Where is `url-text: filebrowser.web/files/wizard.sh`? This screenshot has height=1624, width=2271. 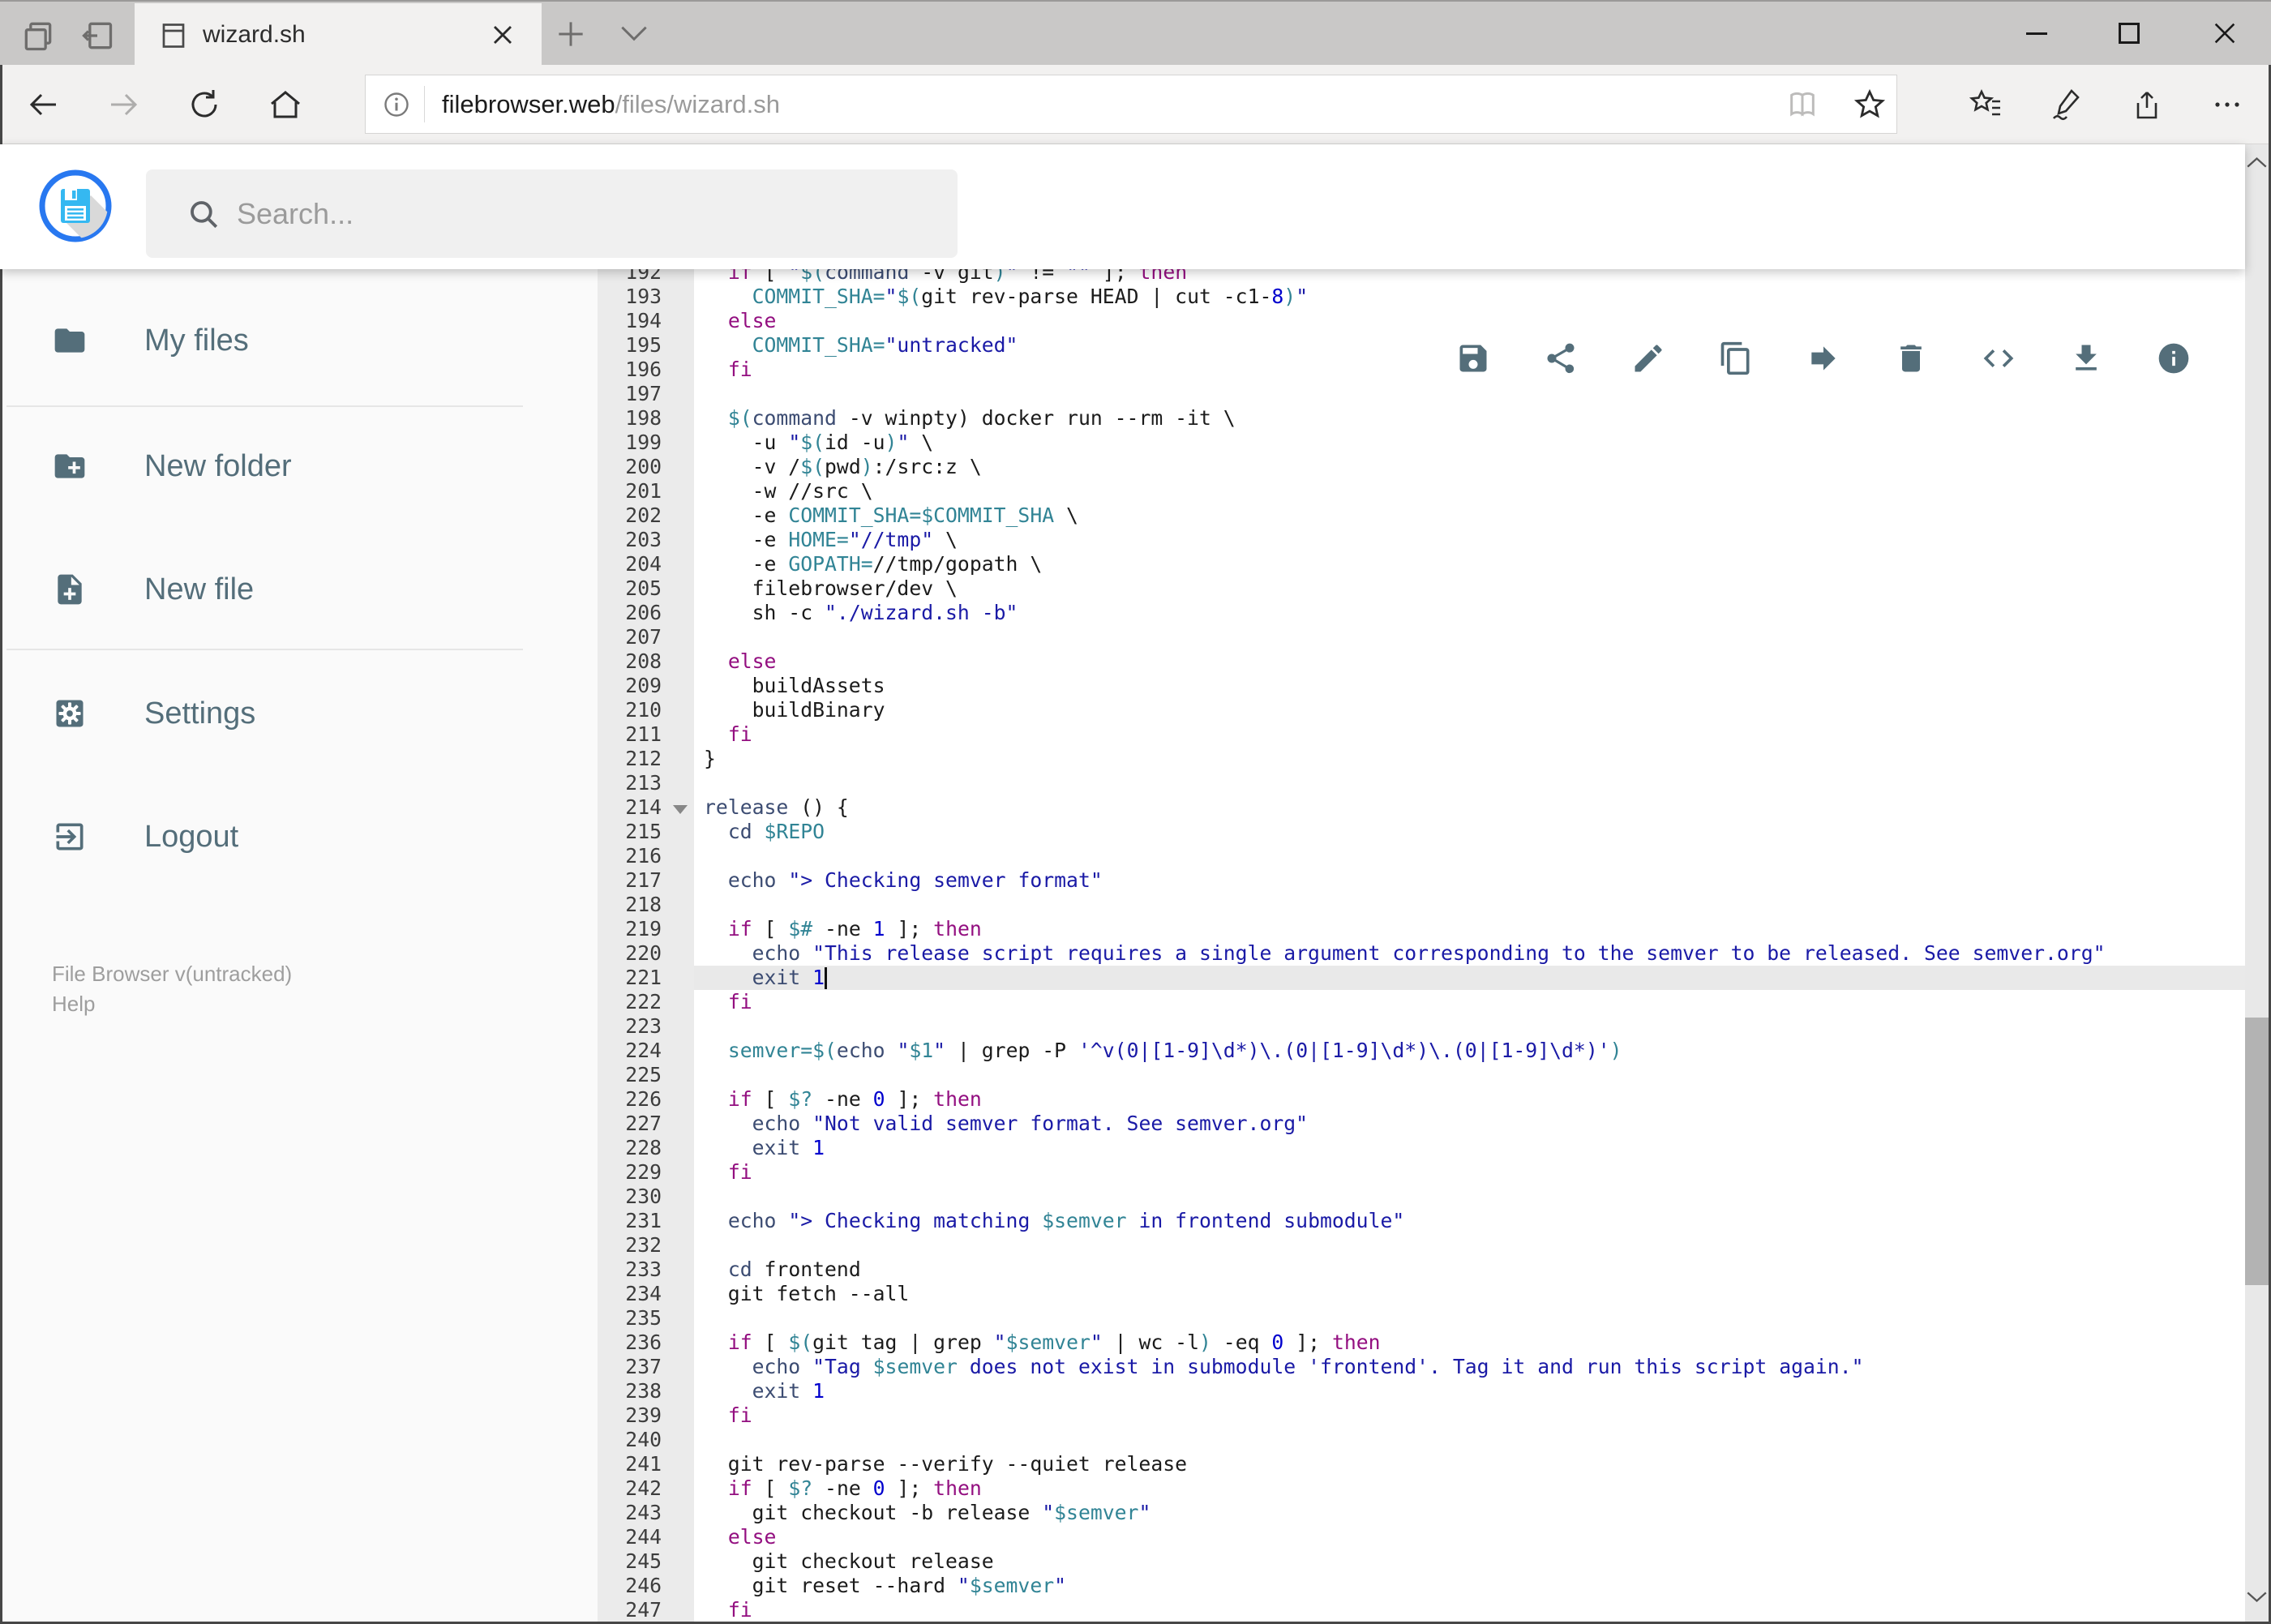 url-text: filebrowser.web/files/wizard.sh is located at coordinates (611, 104).